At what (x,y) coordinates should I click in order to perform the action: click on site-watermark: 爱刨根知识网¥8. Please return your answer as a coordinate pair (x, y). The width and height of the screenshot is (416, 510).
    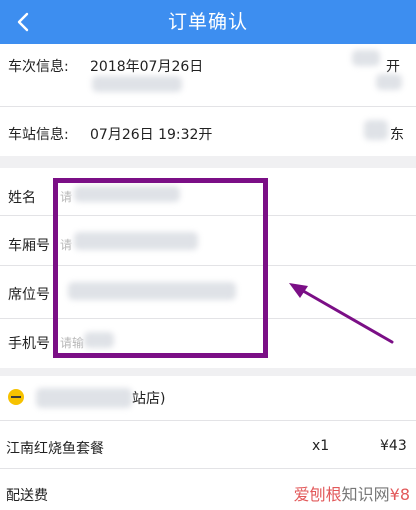
    Looking at the image, I should click on (352, 493).